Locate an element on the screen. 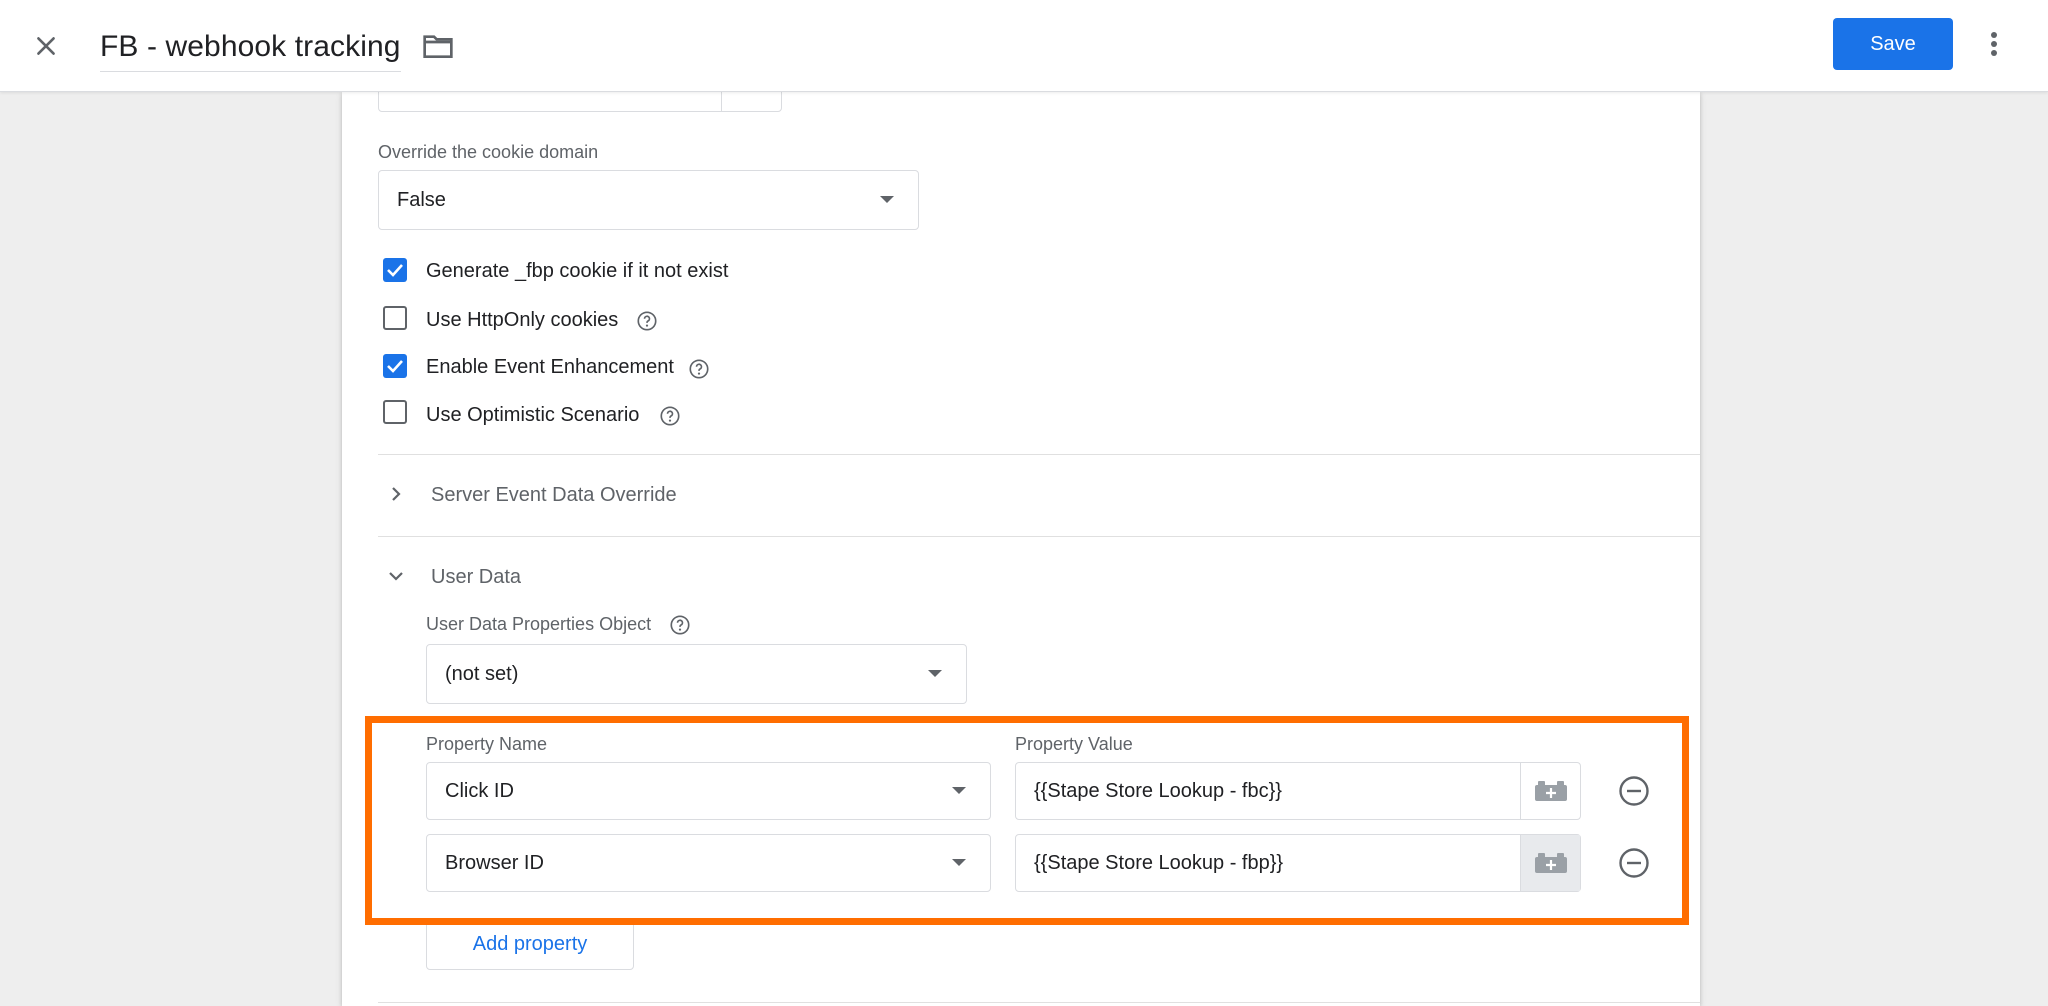 The width and height of the screenshot is (2048, 1006). generate-fbp-label: Generate _fbp cookie if it not exist is located at coordinates (577, 271).